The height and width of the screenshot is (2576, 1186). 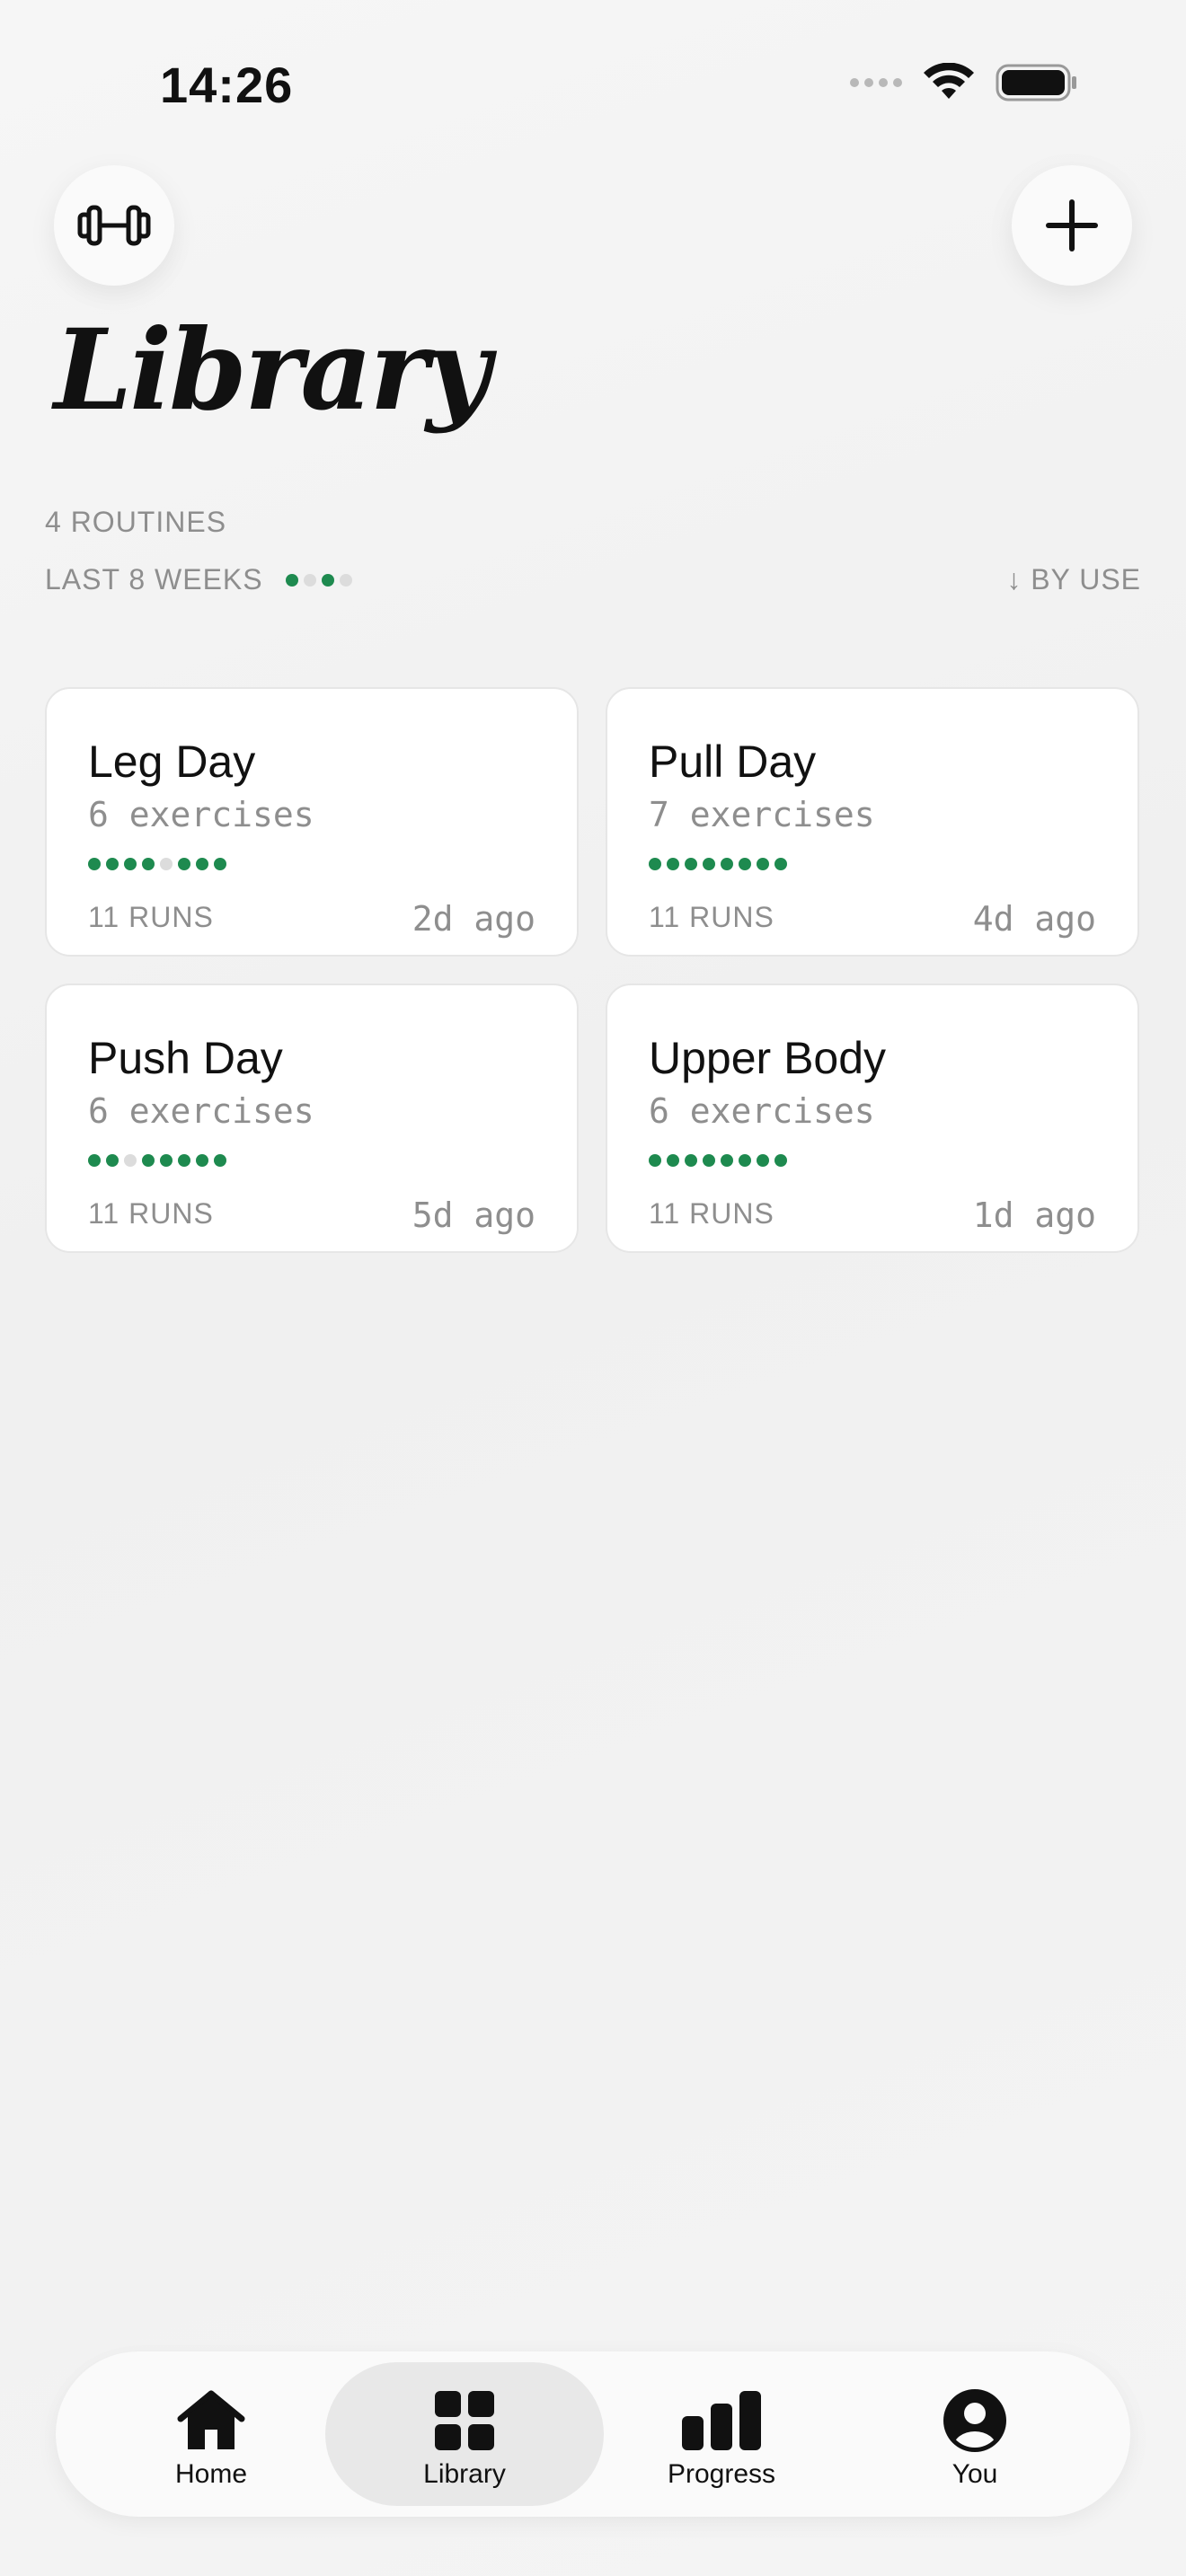 I want to click on signal-dots-icon, so click(x=876, y=82).